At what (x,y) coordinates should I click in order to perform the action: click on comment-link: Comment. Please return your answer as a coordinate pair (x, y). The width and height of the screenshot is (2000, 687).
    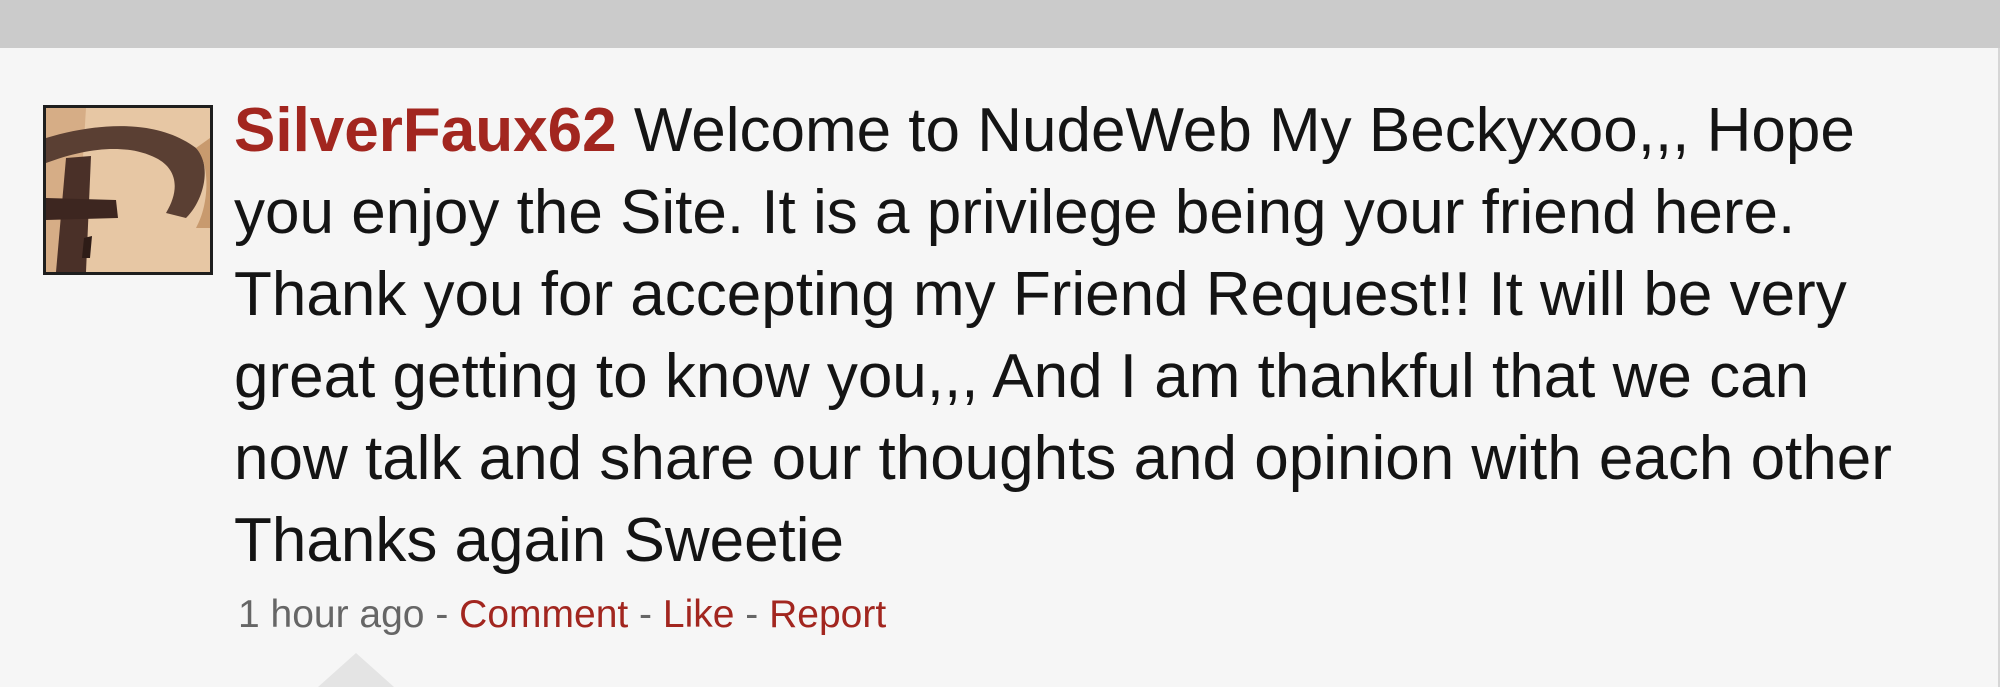
    Looking at the image, I should click on (543, 614).